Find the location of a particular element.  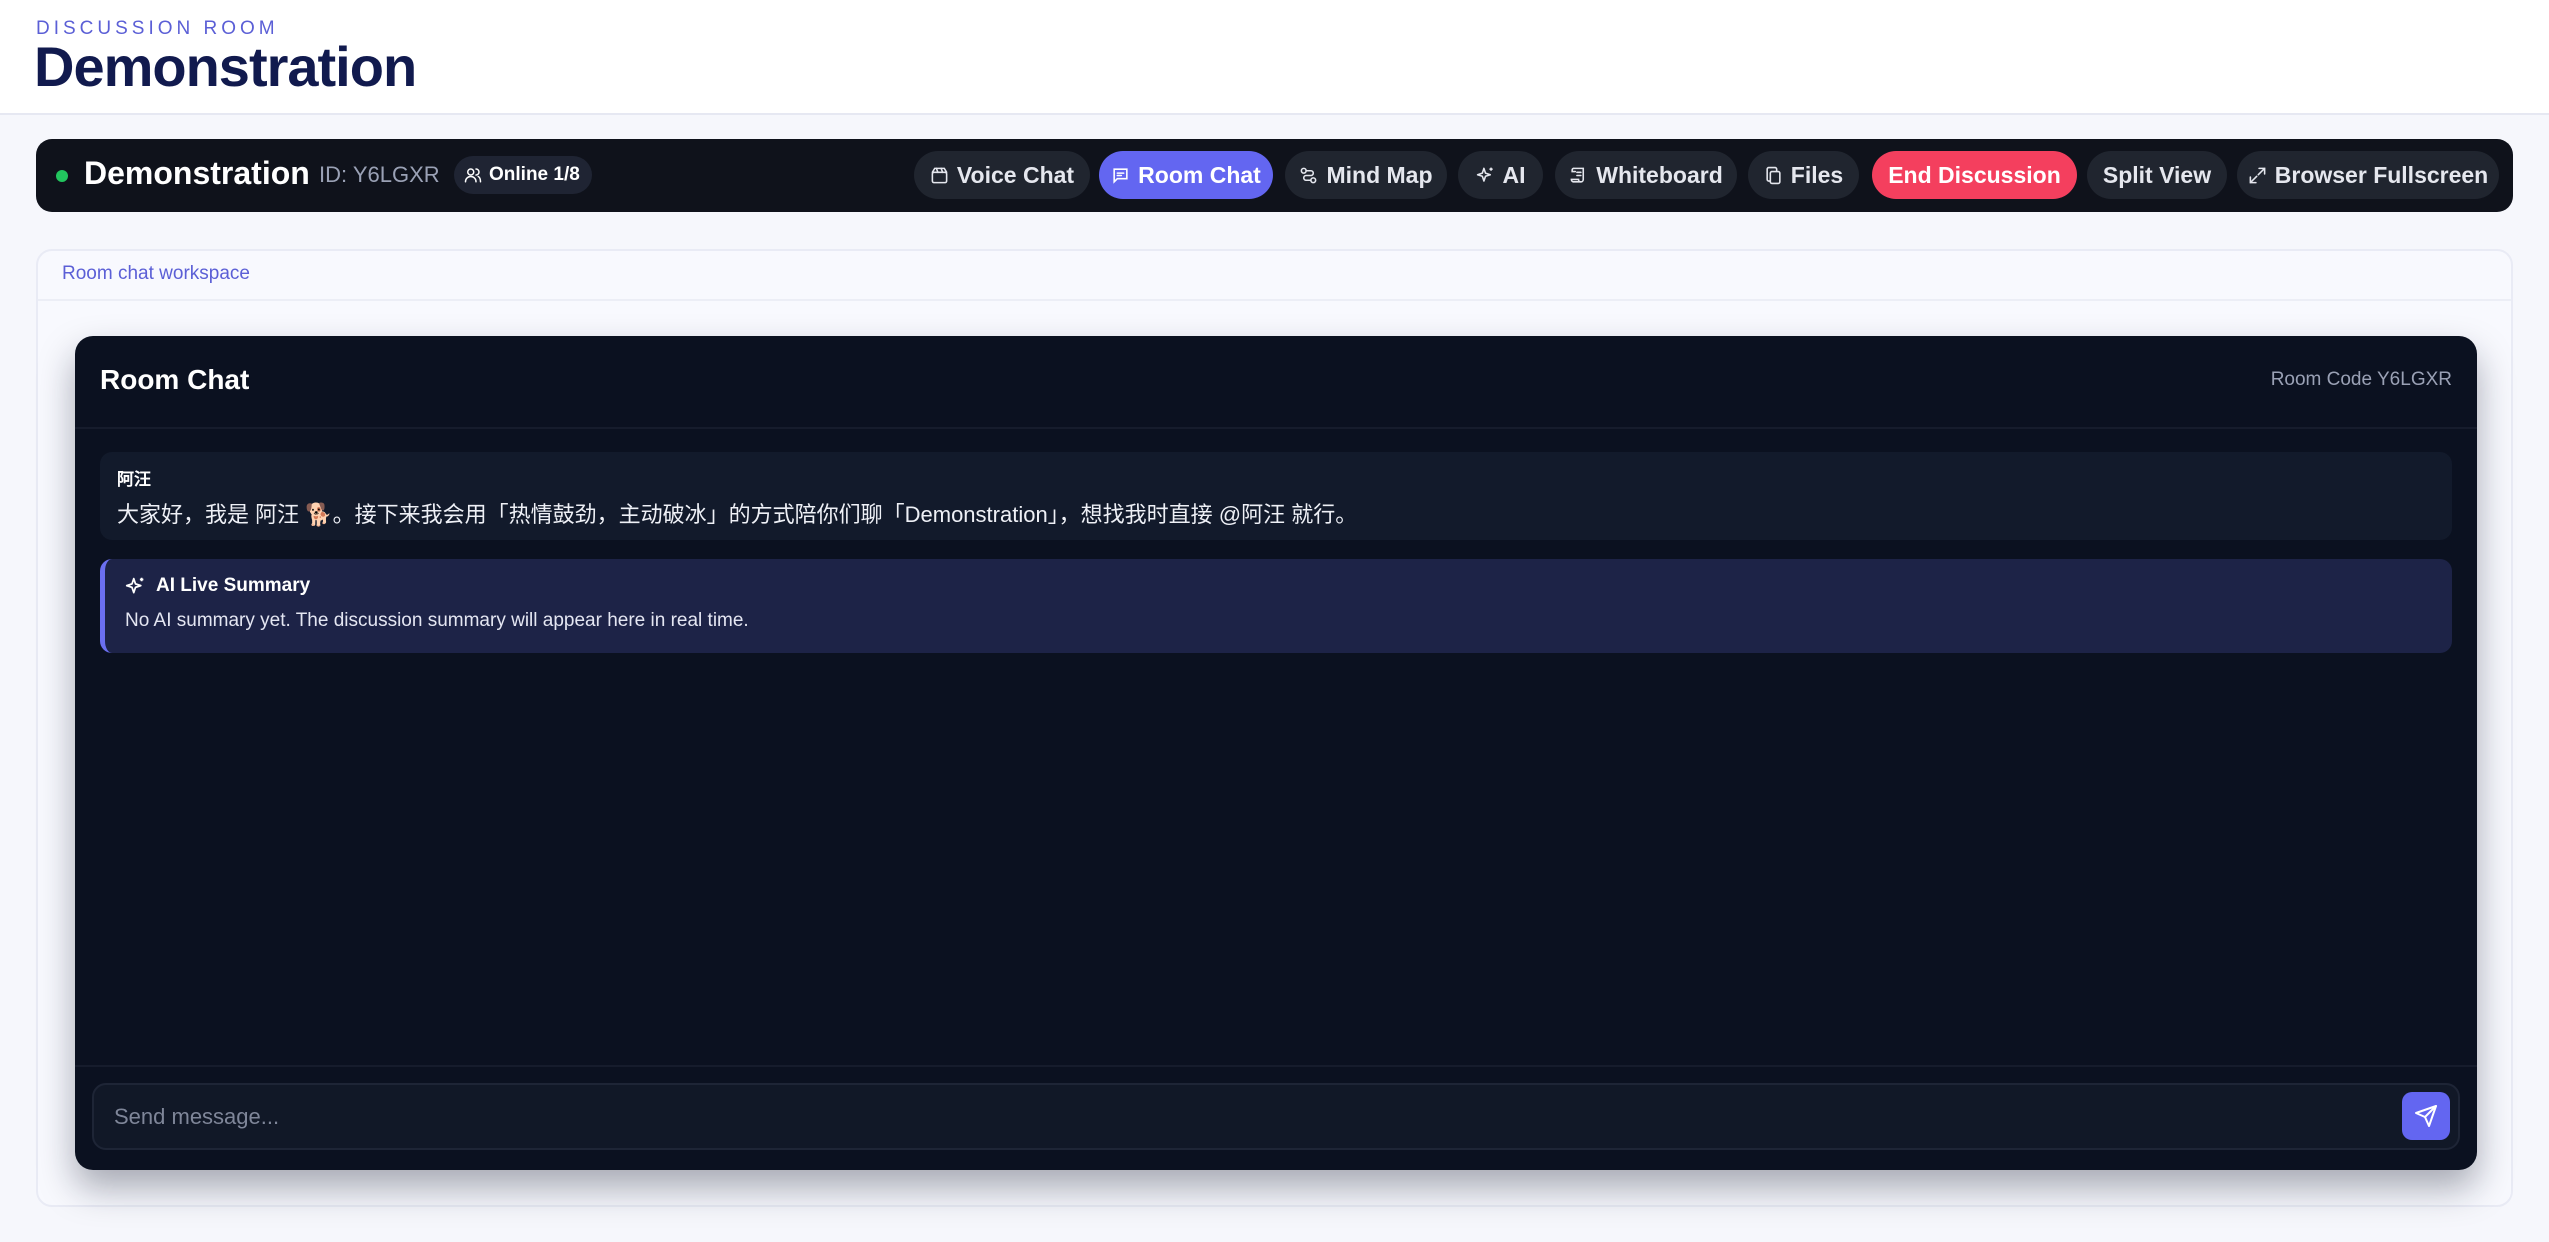

browser-fullscreen-label: Browser Fullscreen is located at coordinates (2381, 174).